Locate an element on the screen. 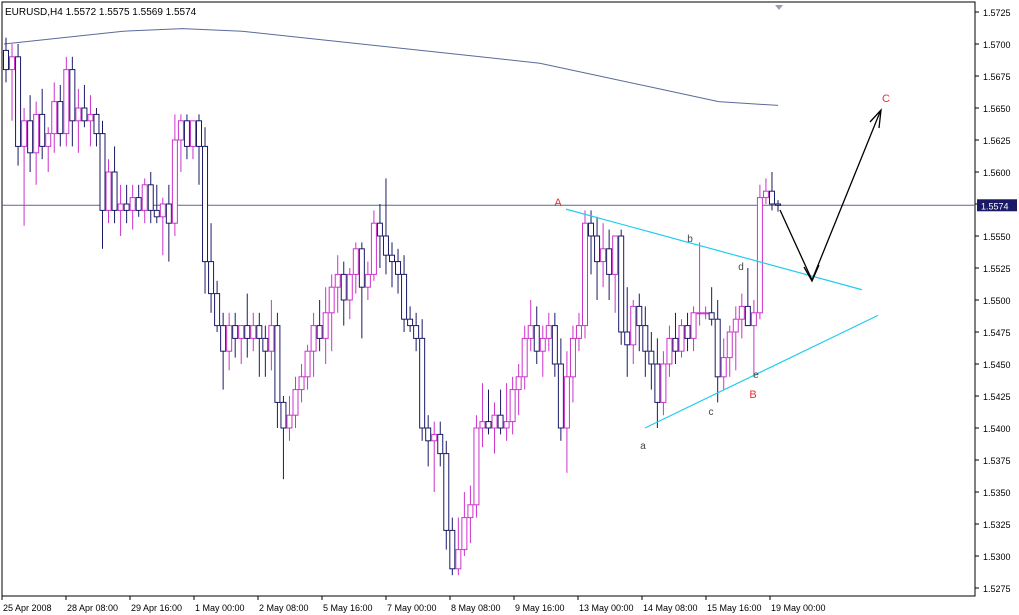 The width and height of the screenshot is (1019, 615). x-tick-label: 19 May 00:00 is located at coordinates (798, 608).